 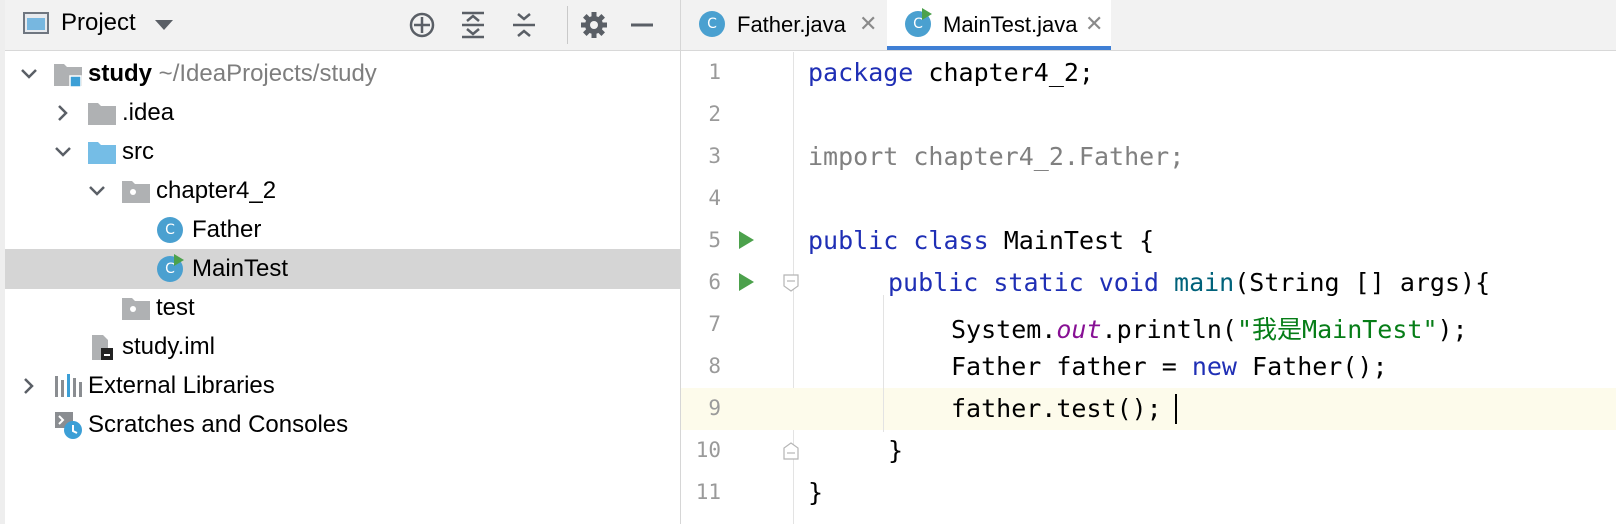 What do you see at coordinates (714, 240) in the screenshot?
I see `line-number: 5` at bounding box center [714, 240].